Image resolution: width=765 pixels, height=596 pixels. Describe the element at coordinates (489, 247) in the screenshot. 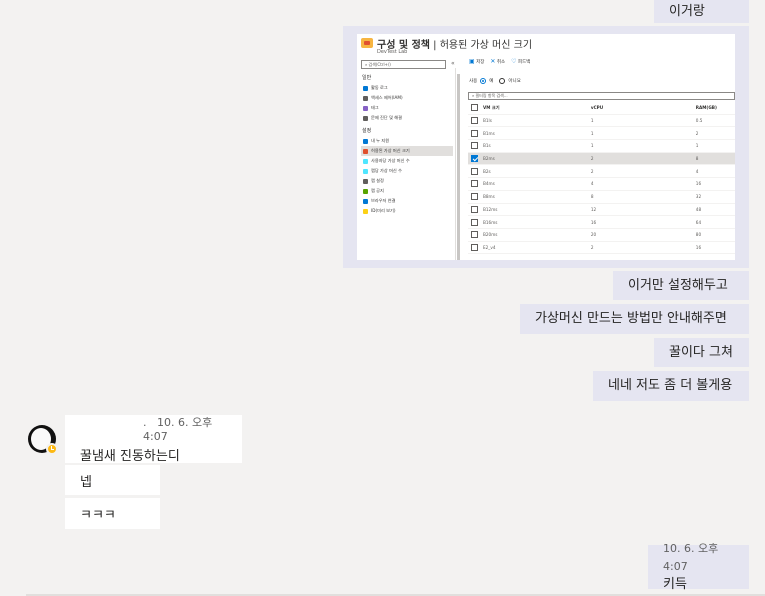

I see `table-cell: E2_v4` at that location.